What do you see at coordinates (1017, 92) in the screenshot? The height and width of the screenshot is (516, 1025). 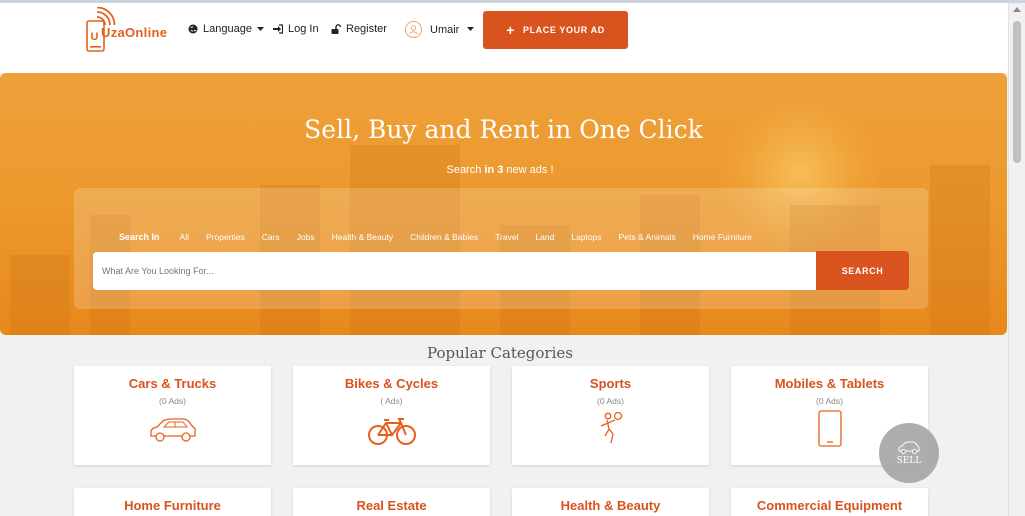 I see `scrollbar-thumb` at bounding box center [1017, 92].